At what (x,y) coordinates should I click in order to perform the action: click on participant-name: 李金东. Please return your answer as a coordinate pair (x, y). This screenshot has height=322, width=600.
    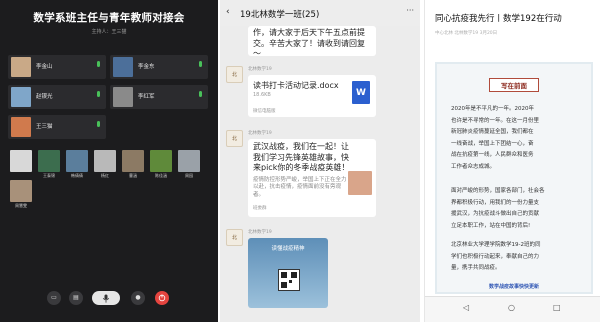
    Looking at the image, I should click on (146, 67).